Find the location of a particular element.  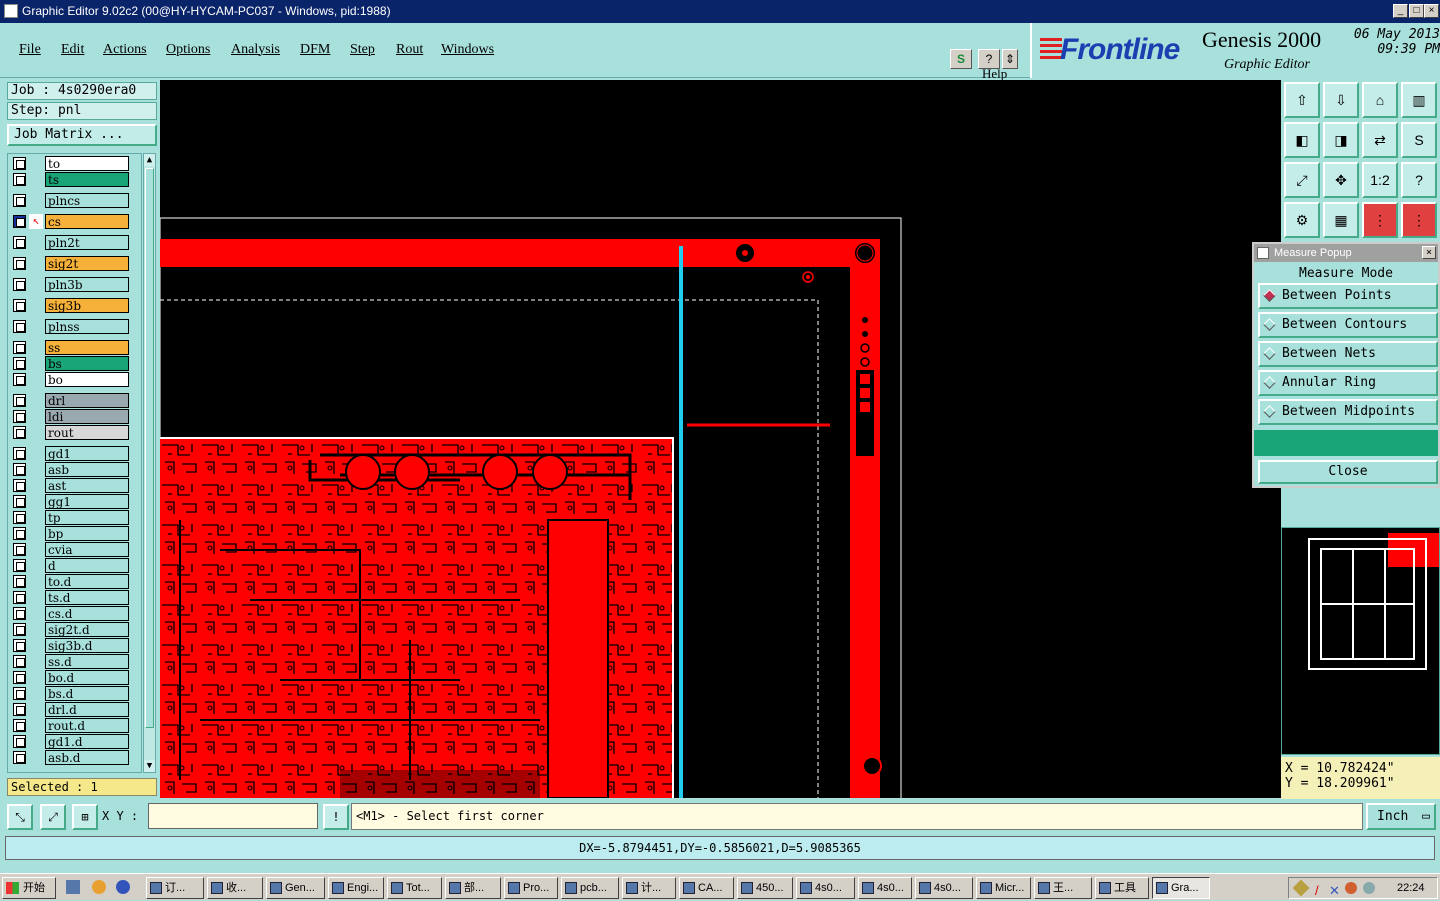

quicklaunch-clock-icon is located at coordinates (99, 887).